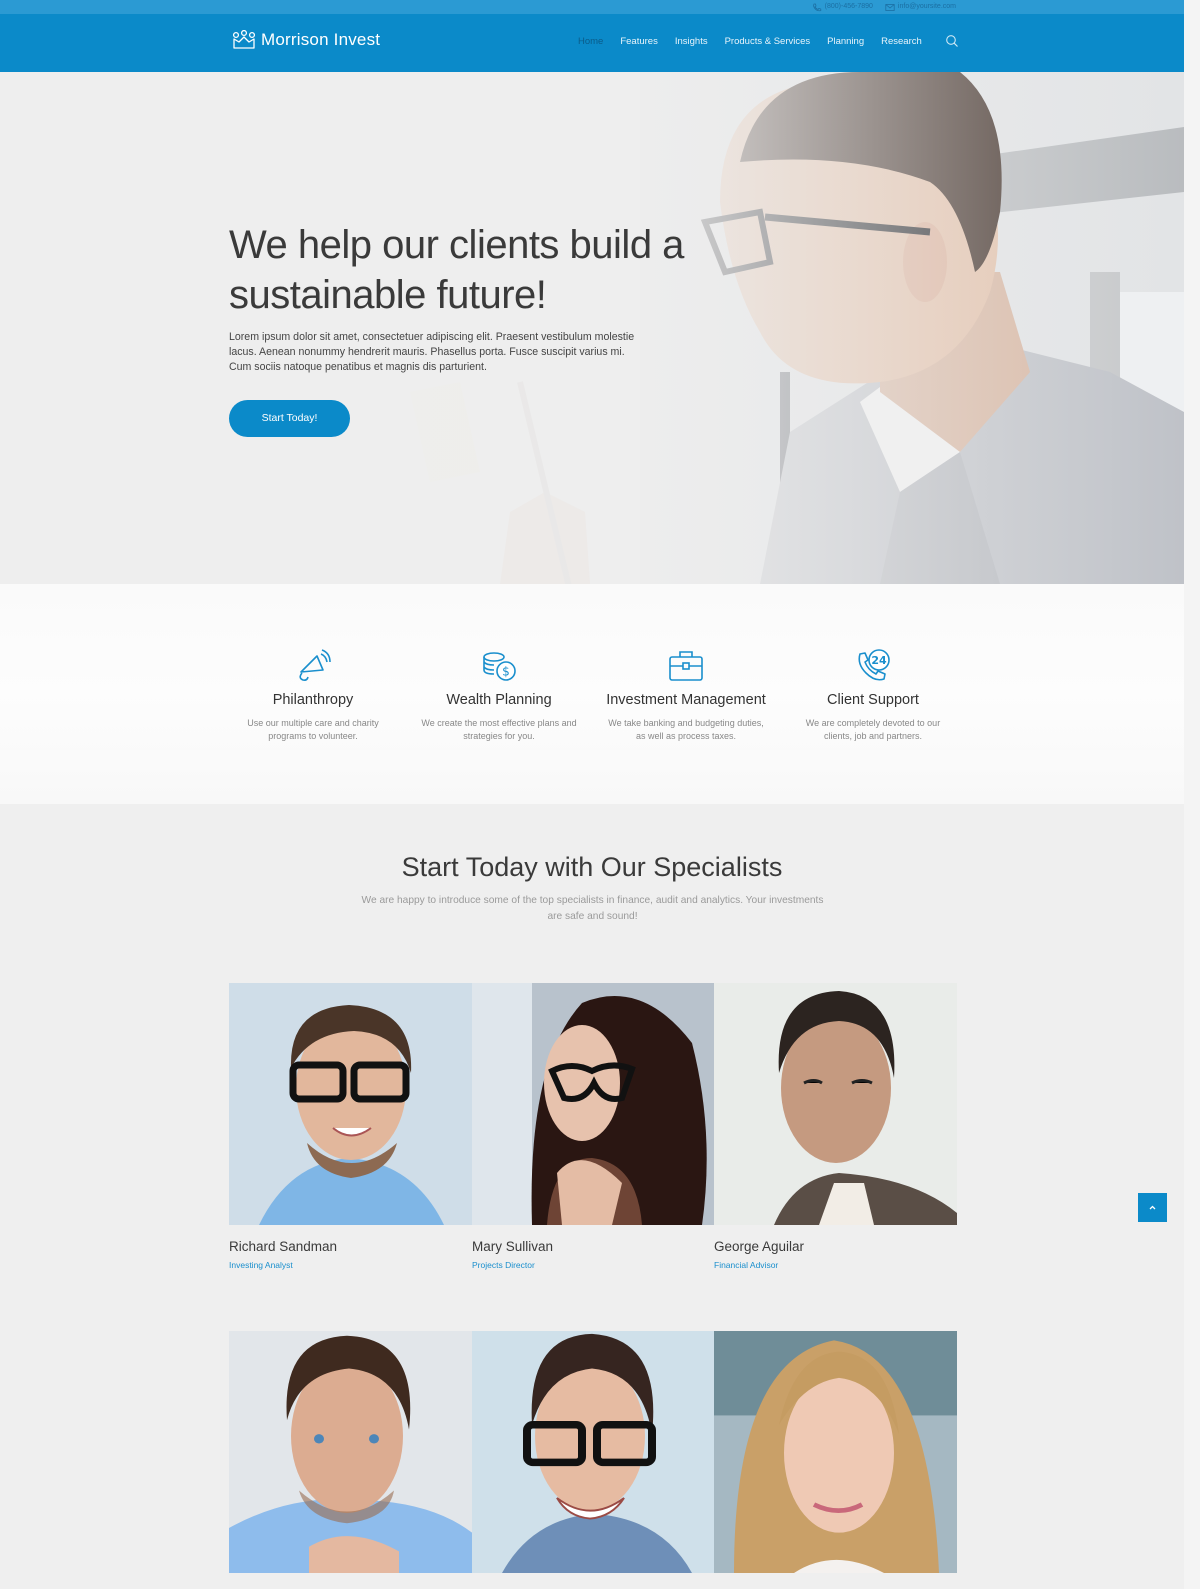  Describe the element at coordinates (691, 41) in the screenshot. I see `nav-insights: Insights` at that location.